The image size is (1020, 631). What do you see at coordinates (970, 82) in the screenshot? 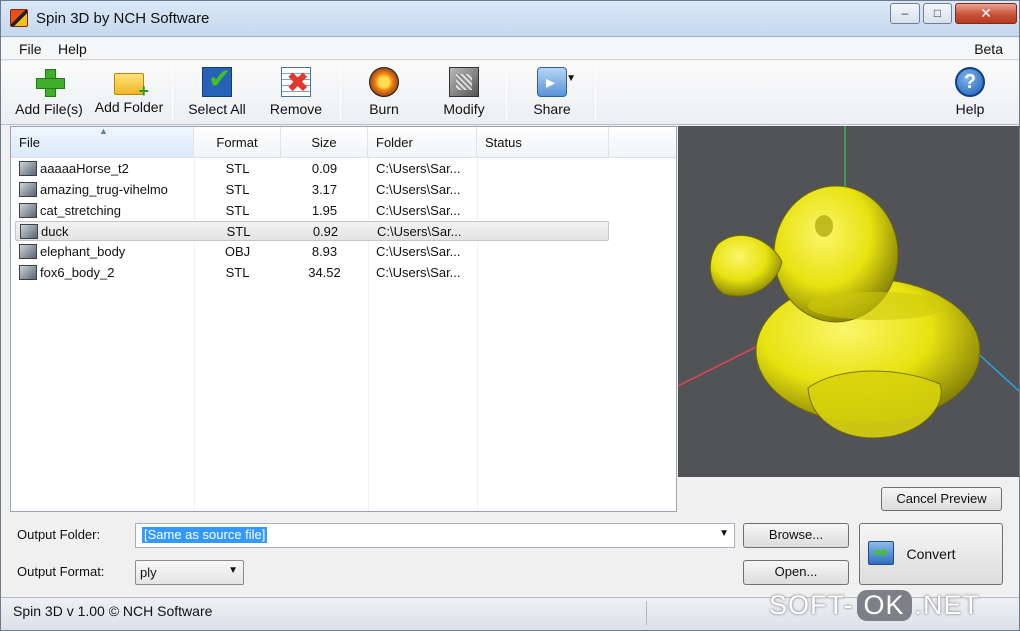
I see `help-icon: ?` at bounding box center [970, 82].